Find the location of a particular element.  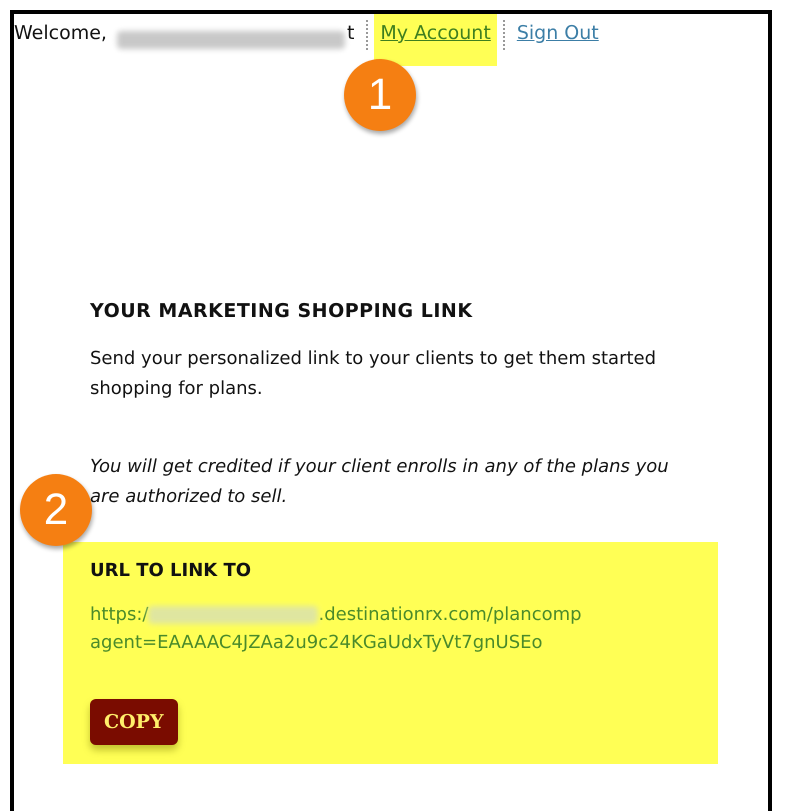

welcome-text: Welcome, is located at coordinates (60, 32).